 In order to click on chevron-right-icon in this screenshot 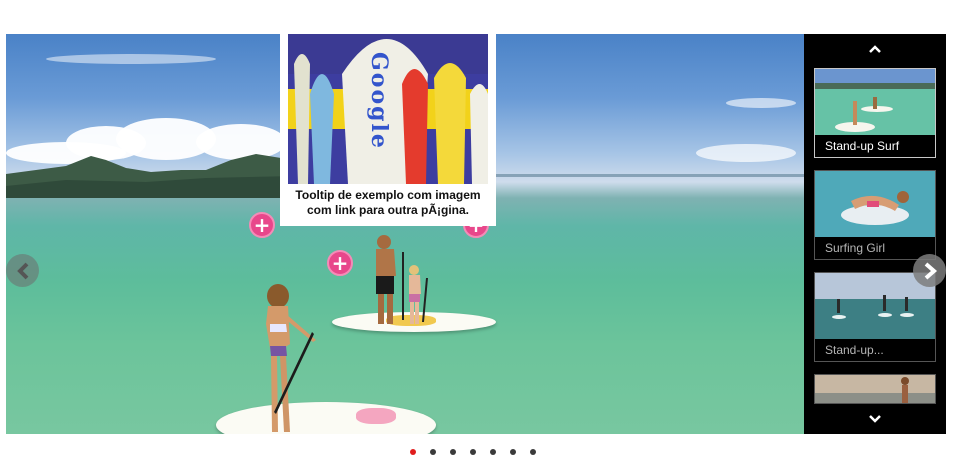, I will do `click(930, 270)`.